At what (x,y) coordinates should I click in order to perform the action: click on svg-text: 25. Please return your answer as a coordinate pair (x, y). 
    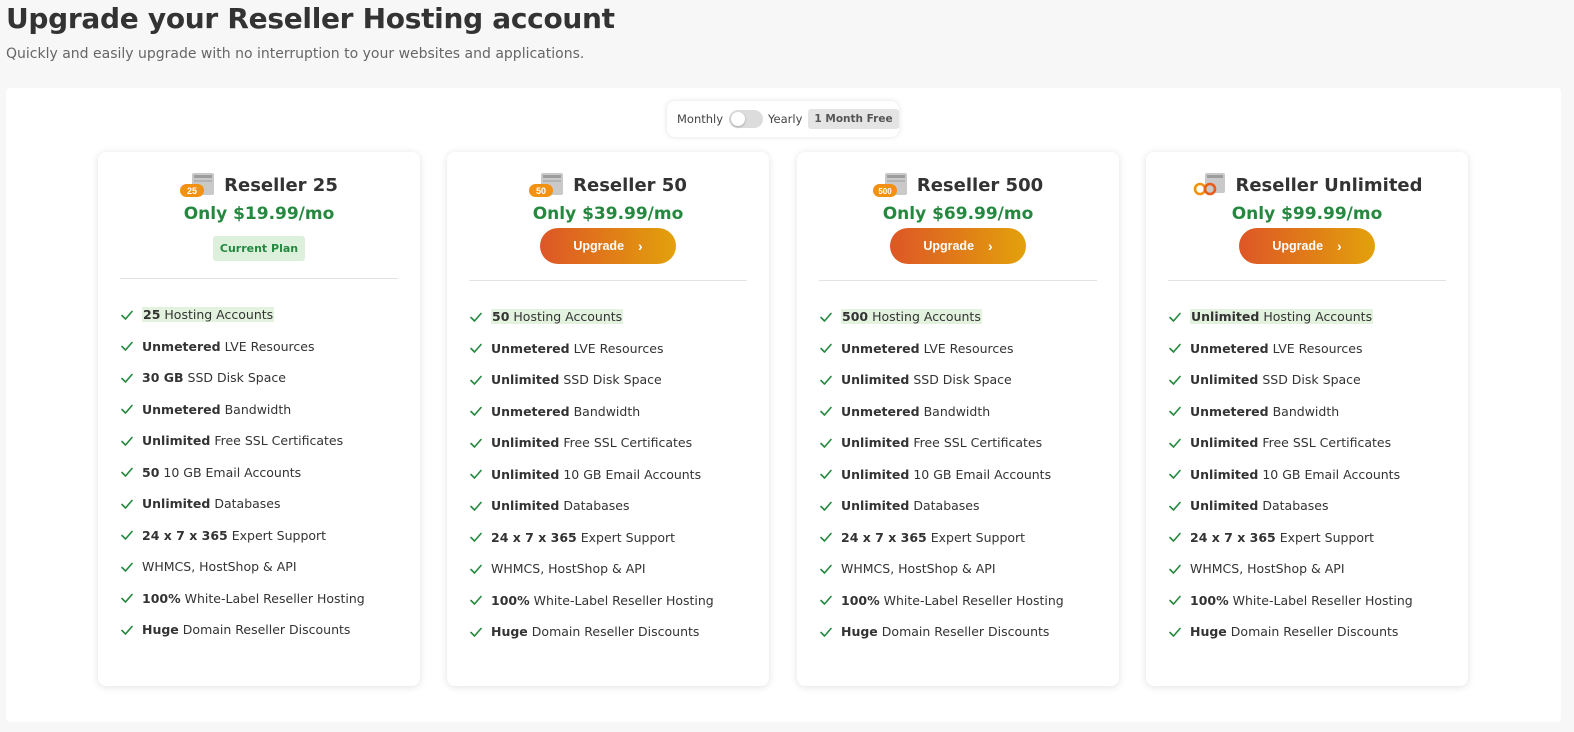
    Looking at the image, I should click on (192, 191).